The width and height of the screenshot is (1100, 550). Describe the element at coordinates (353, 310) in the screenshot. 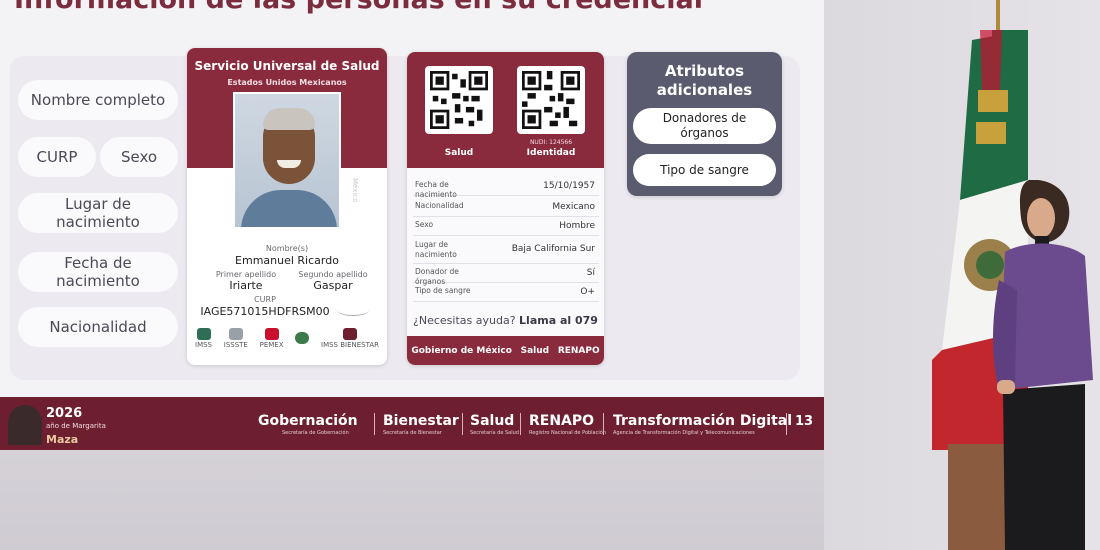

I see `signature-mark` at that location.